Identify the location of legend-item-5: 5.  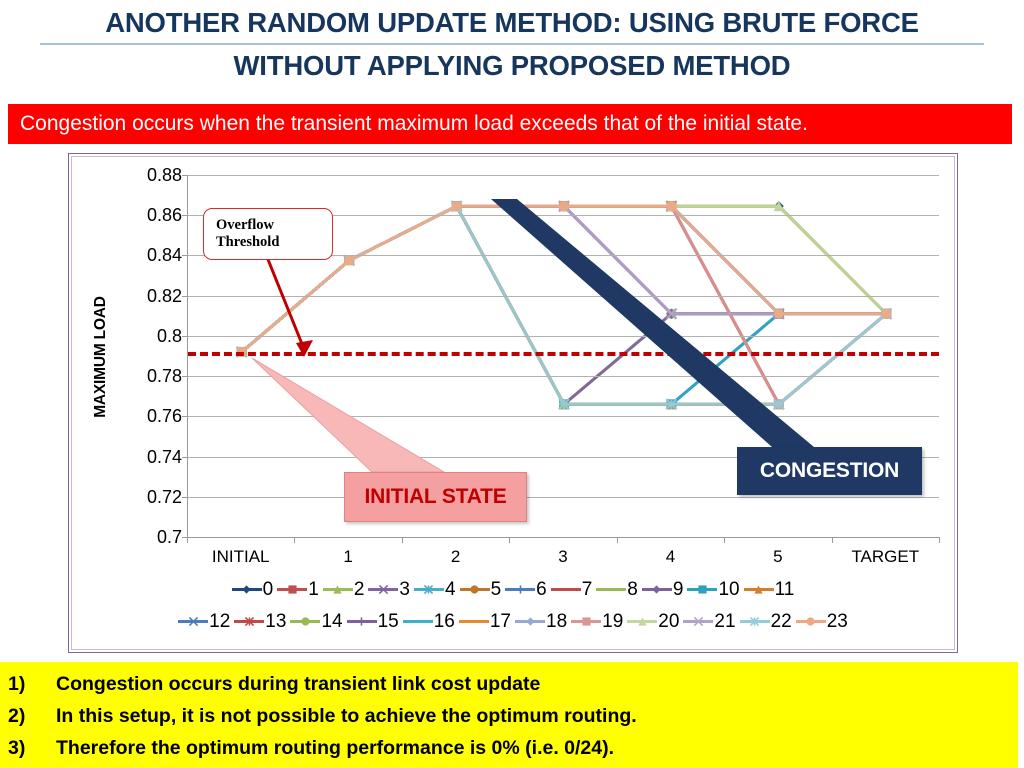
(482, 589).